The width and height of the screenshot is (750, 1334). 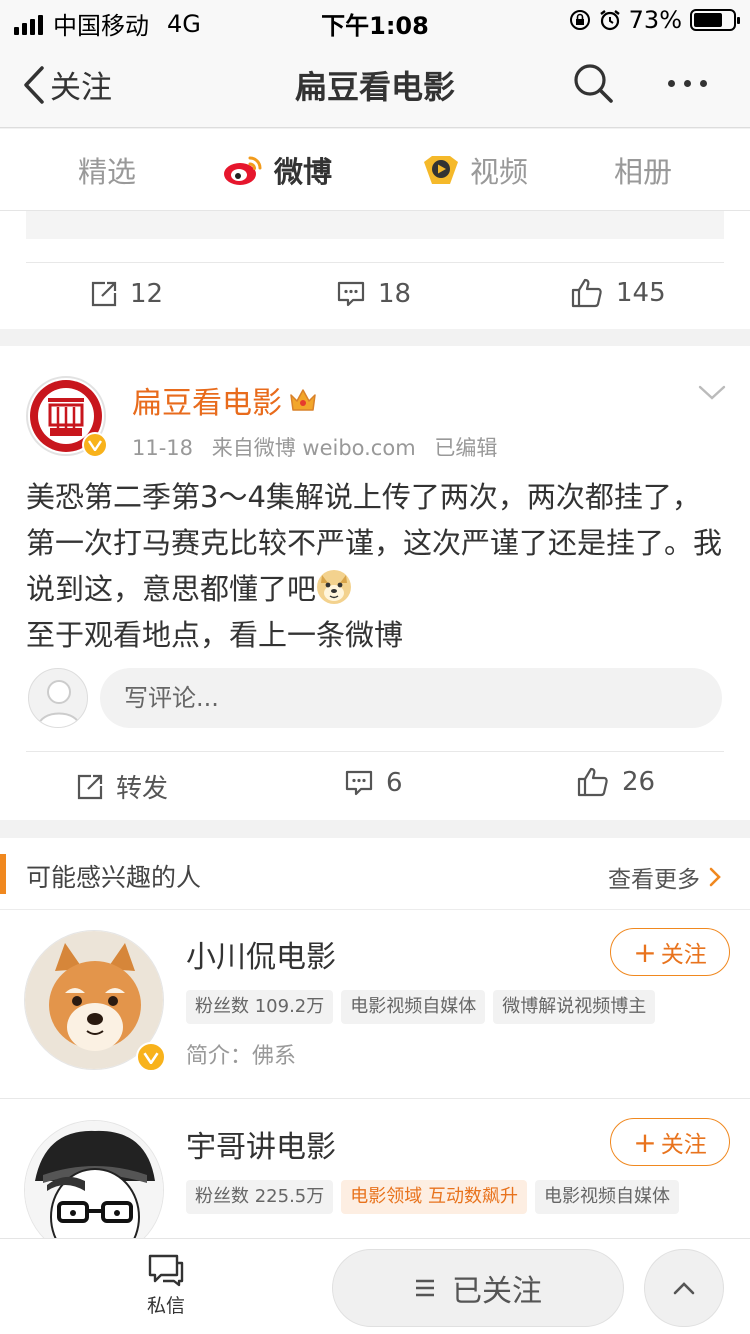 What do you see at coordinates (126, 294) in the screenshot?
I see `repost-button: 12` at bounding box center [126, 294].